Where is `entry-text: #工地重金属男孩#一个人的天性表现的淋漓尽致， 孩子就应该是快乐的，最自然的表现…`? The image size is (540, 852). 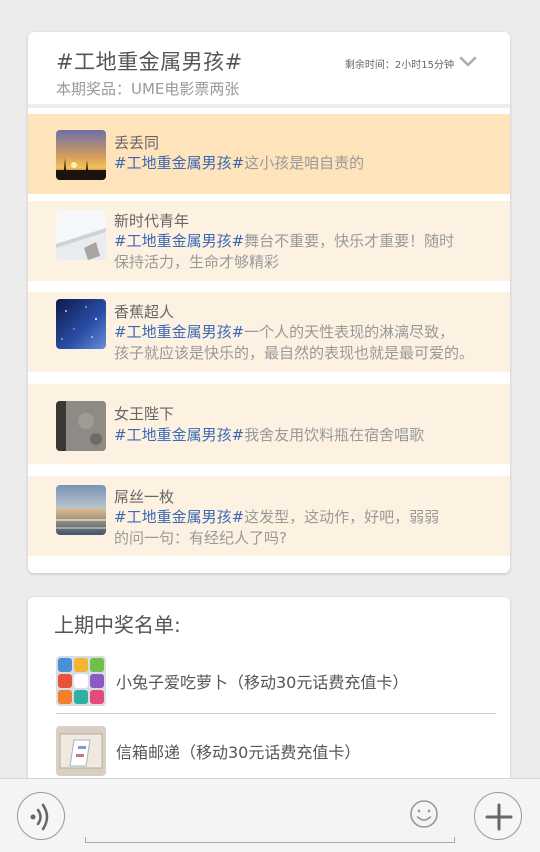 entry-text: #工地重金属男孩#一个人的天性表现的淋漓尽致， 孩子就应该是快乐的，最自然的表现… is located at coordinates (310, 343).